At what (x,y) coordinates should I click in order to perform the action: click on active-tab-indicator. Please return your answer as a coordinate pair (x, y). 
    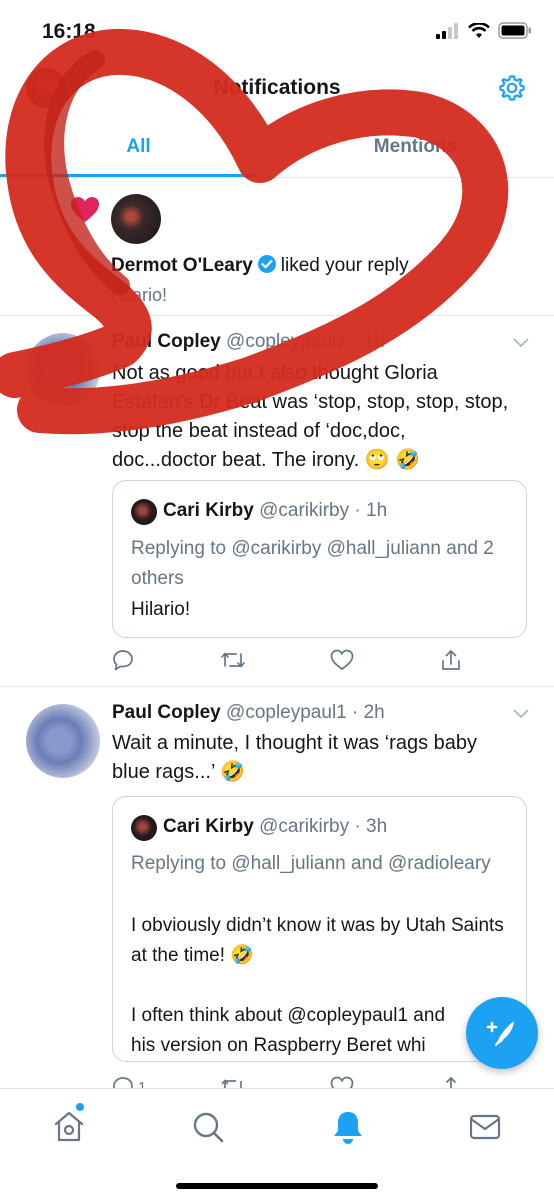
    Looking at the image, I should click on (128, 175).